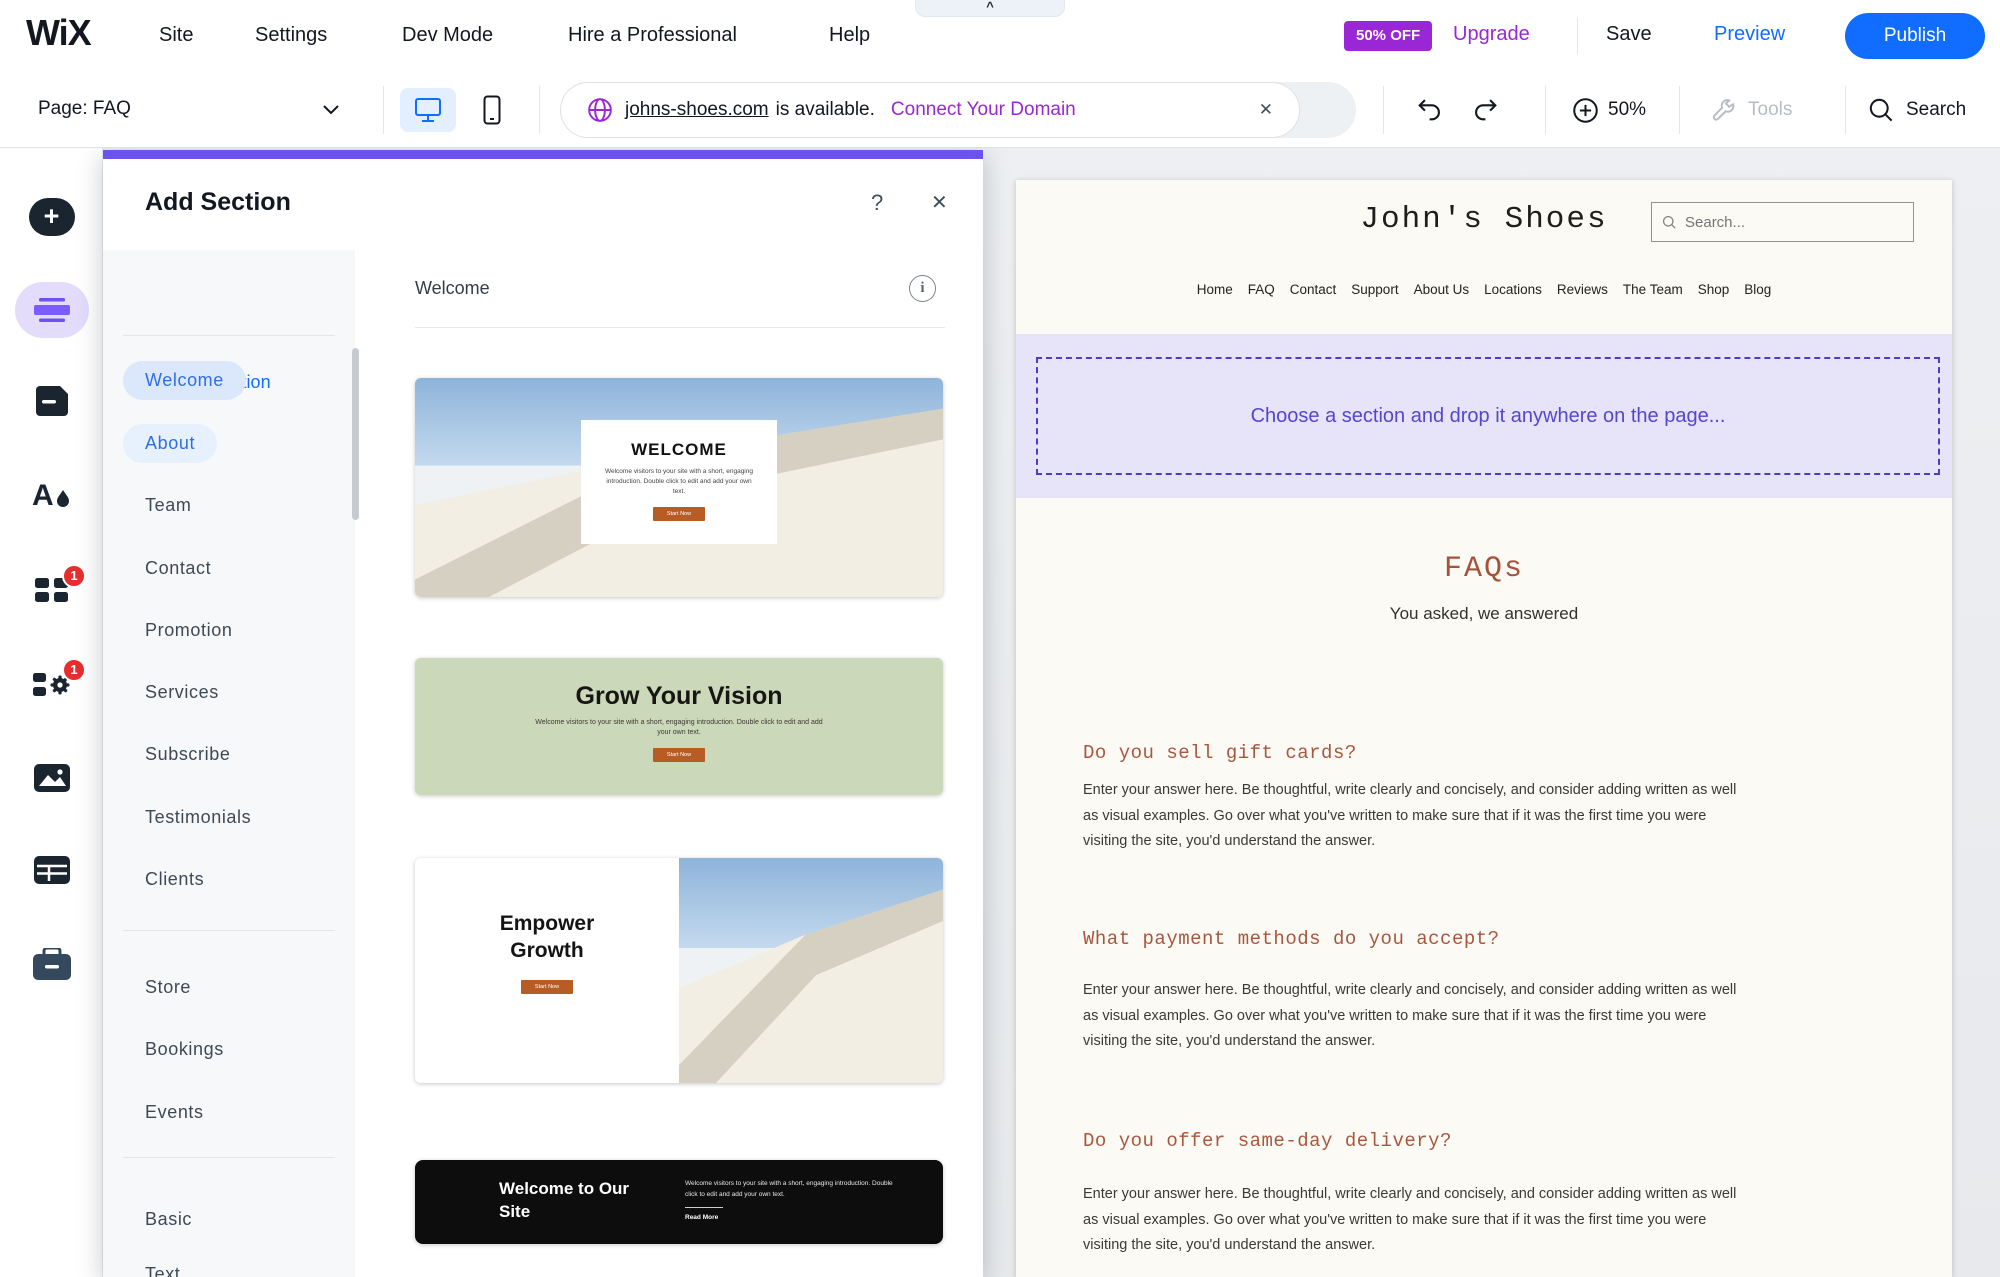  I want to click on chevron-down-icon, so click(331, 110).